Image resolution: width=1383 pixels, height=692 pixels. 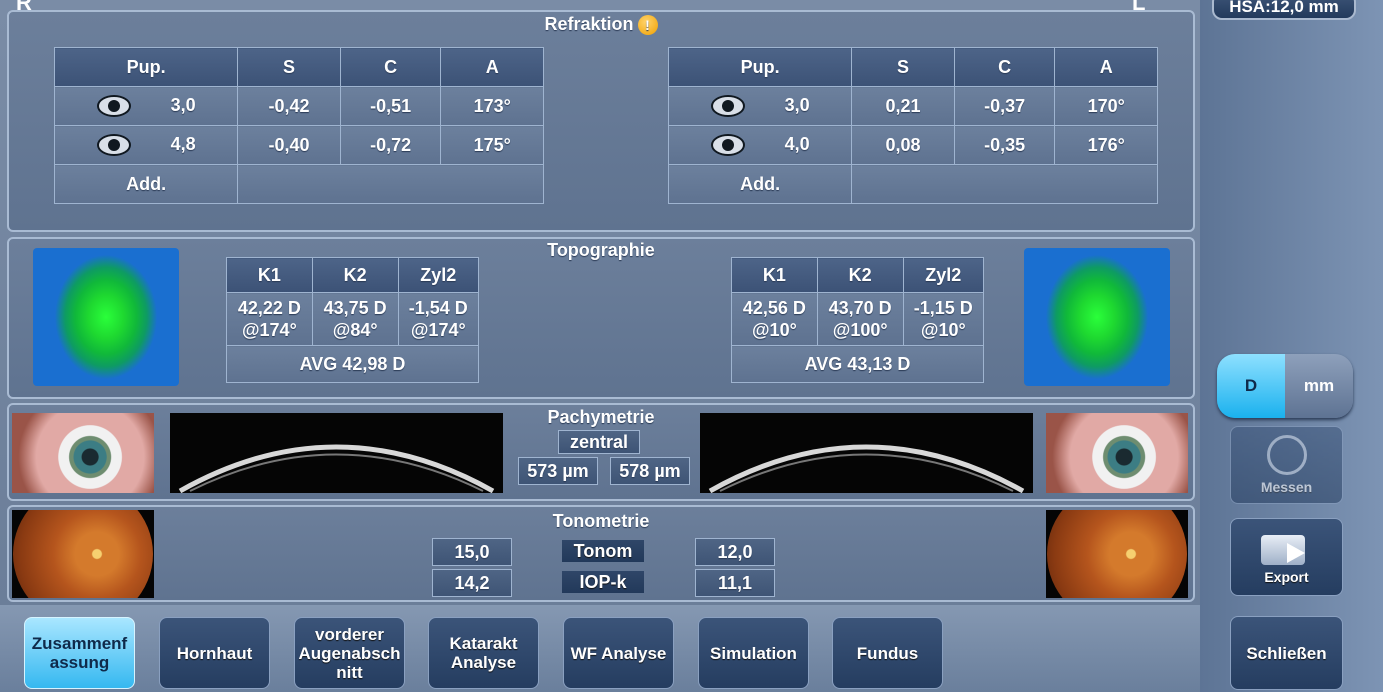 I want to click on a-value: 173°, so click(x=492, y=106).